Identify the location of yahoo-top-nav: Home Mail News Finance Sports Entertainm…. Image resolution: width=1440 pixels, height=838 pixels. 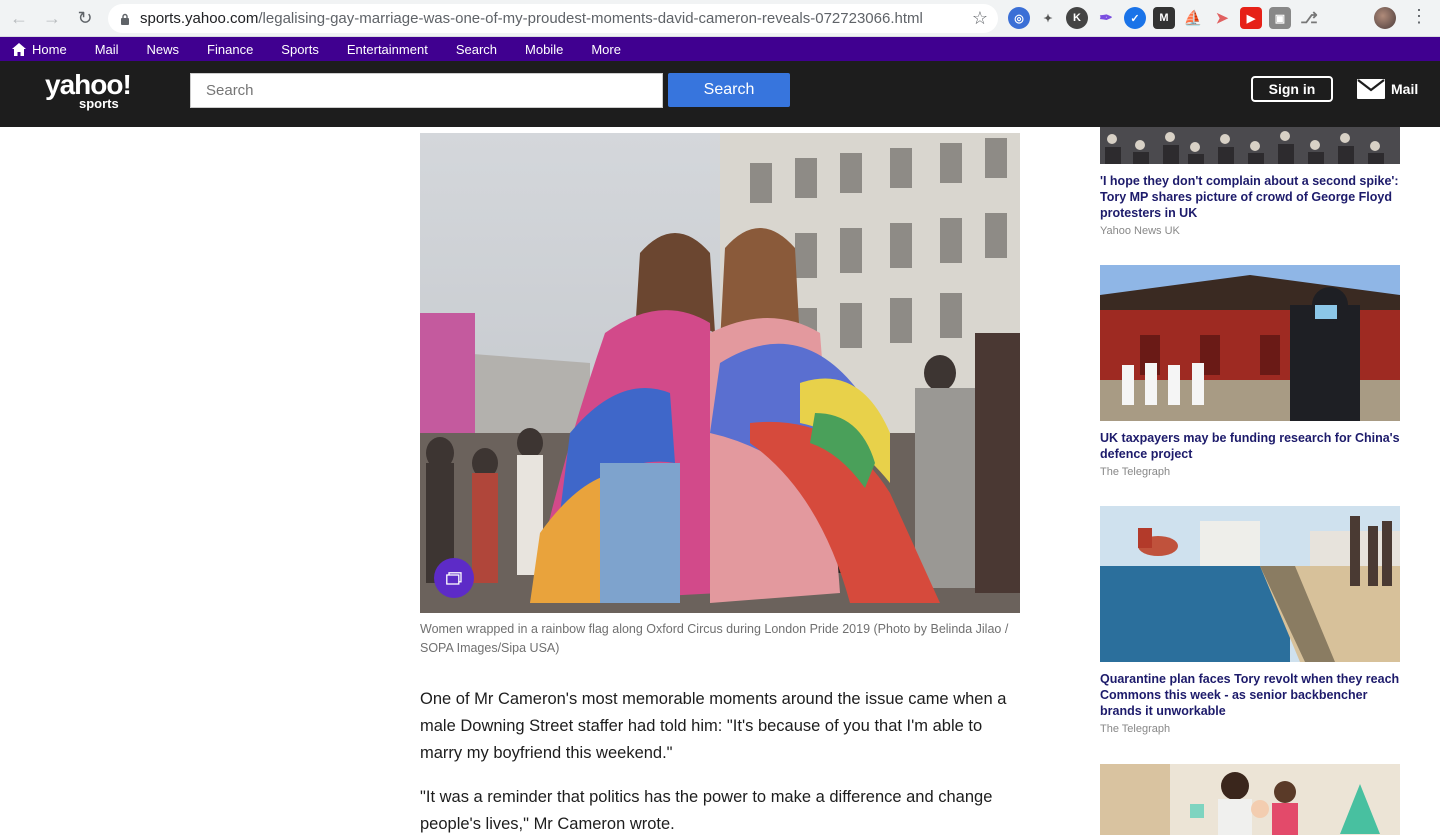
(720, 49).